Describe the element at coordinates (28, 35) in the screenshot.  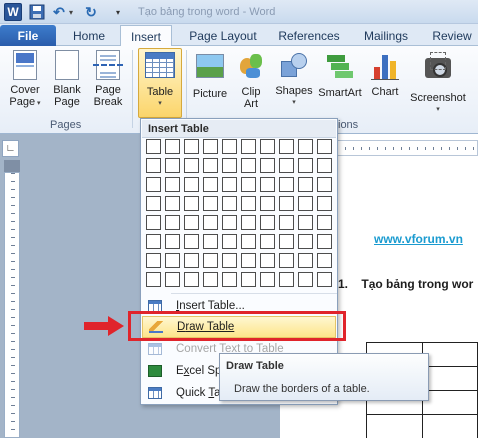
I see `tab-file: File` at that location.